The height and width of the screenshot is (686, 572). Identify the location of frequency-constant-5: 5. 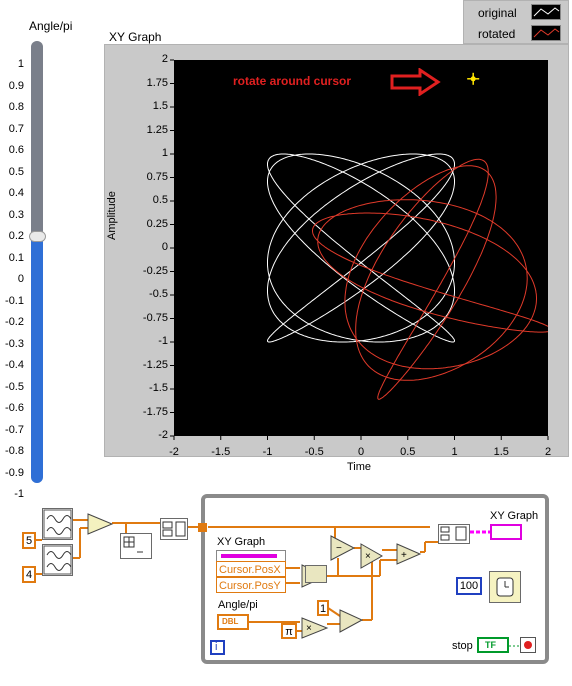
(29, 540).